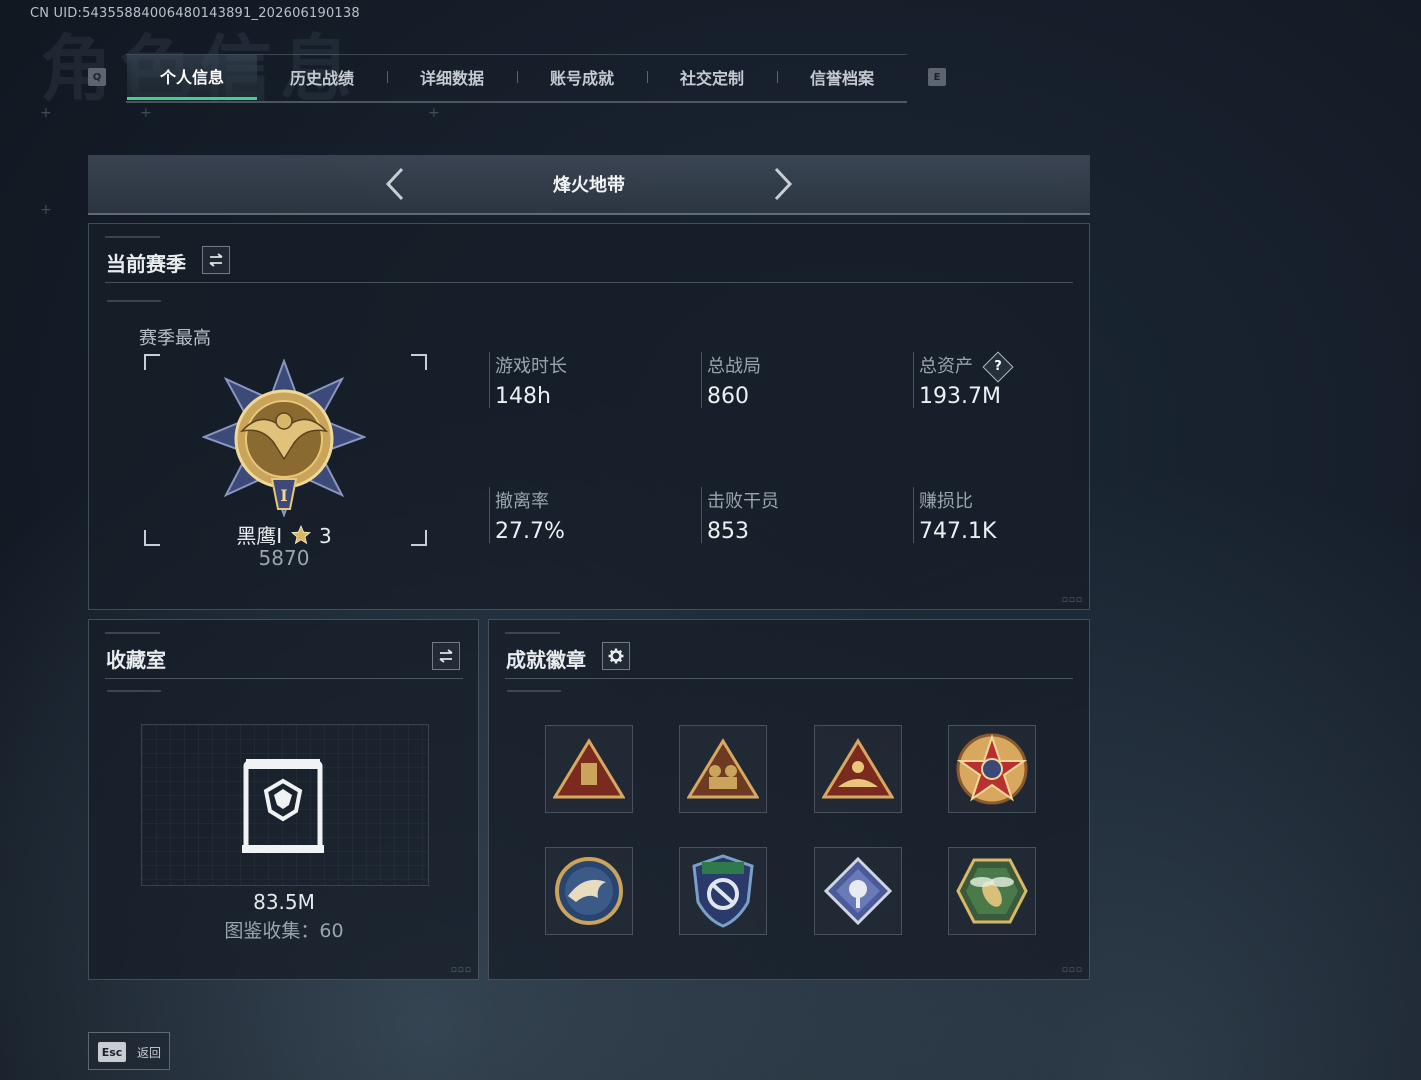 This screenshot has height=1080, width=1421. I want to click on eagle-round-badge-icon, so click(589, 891).